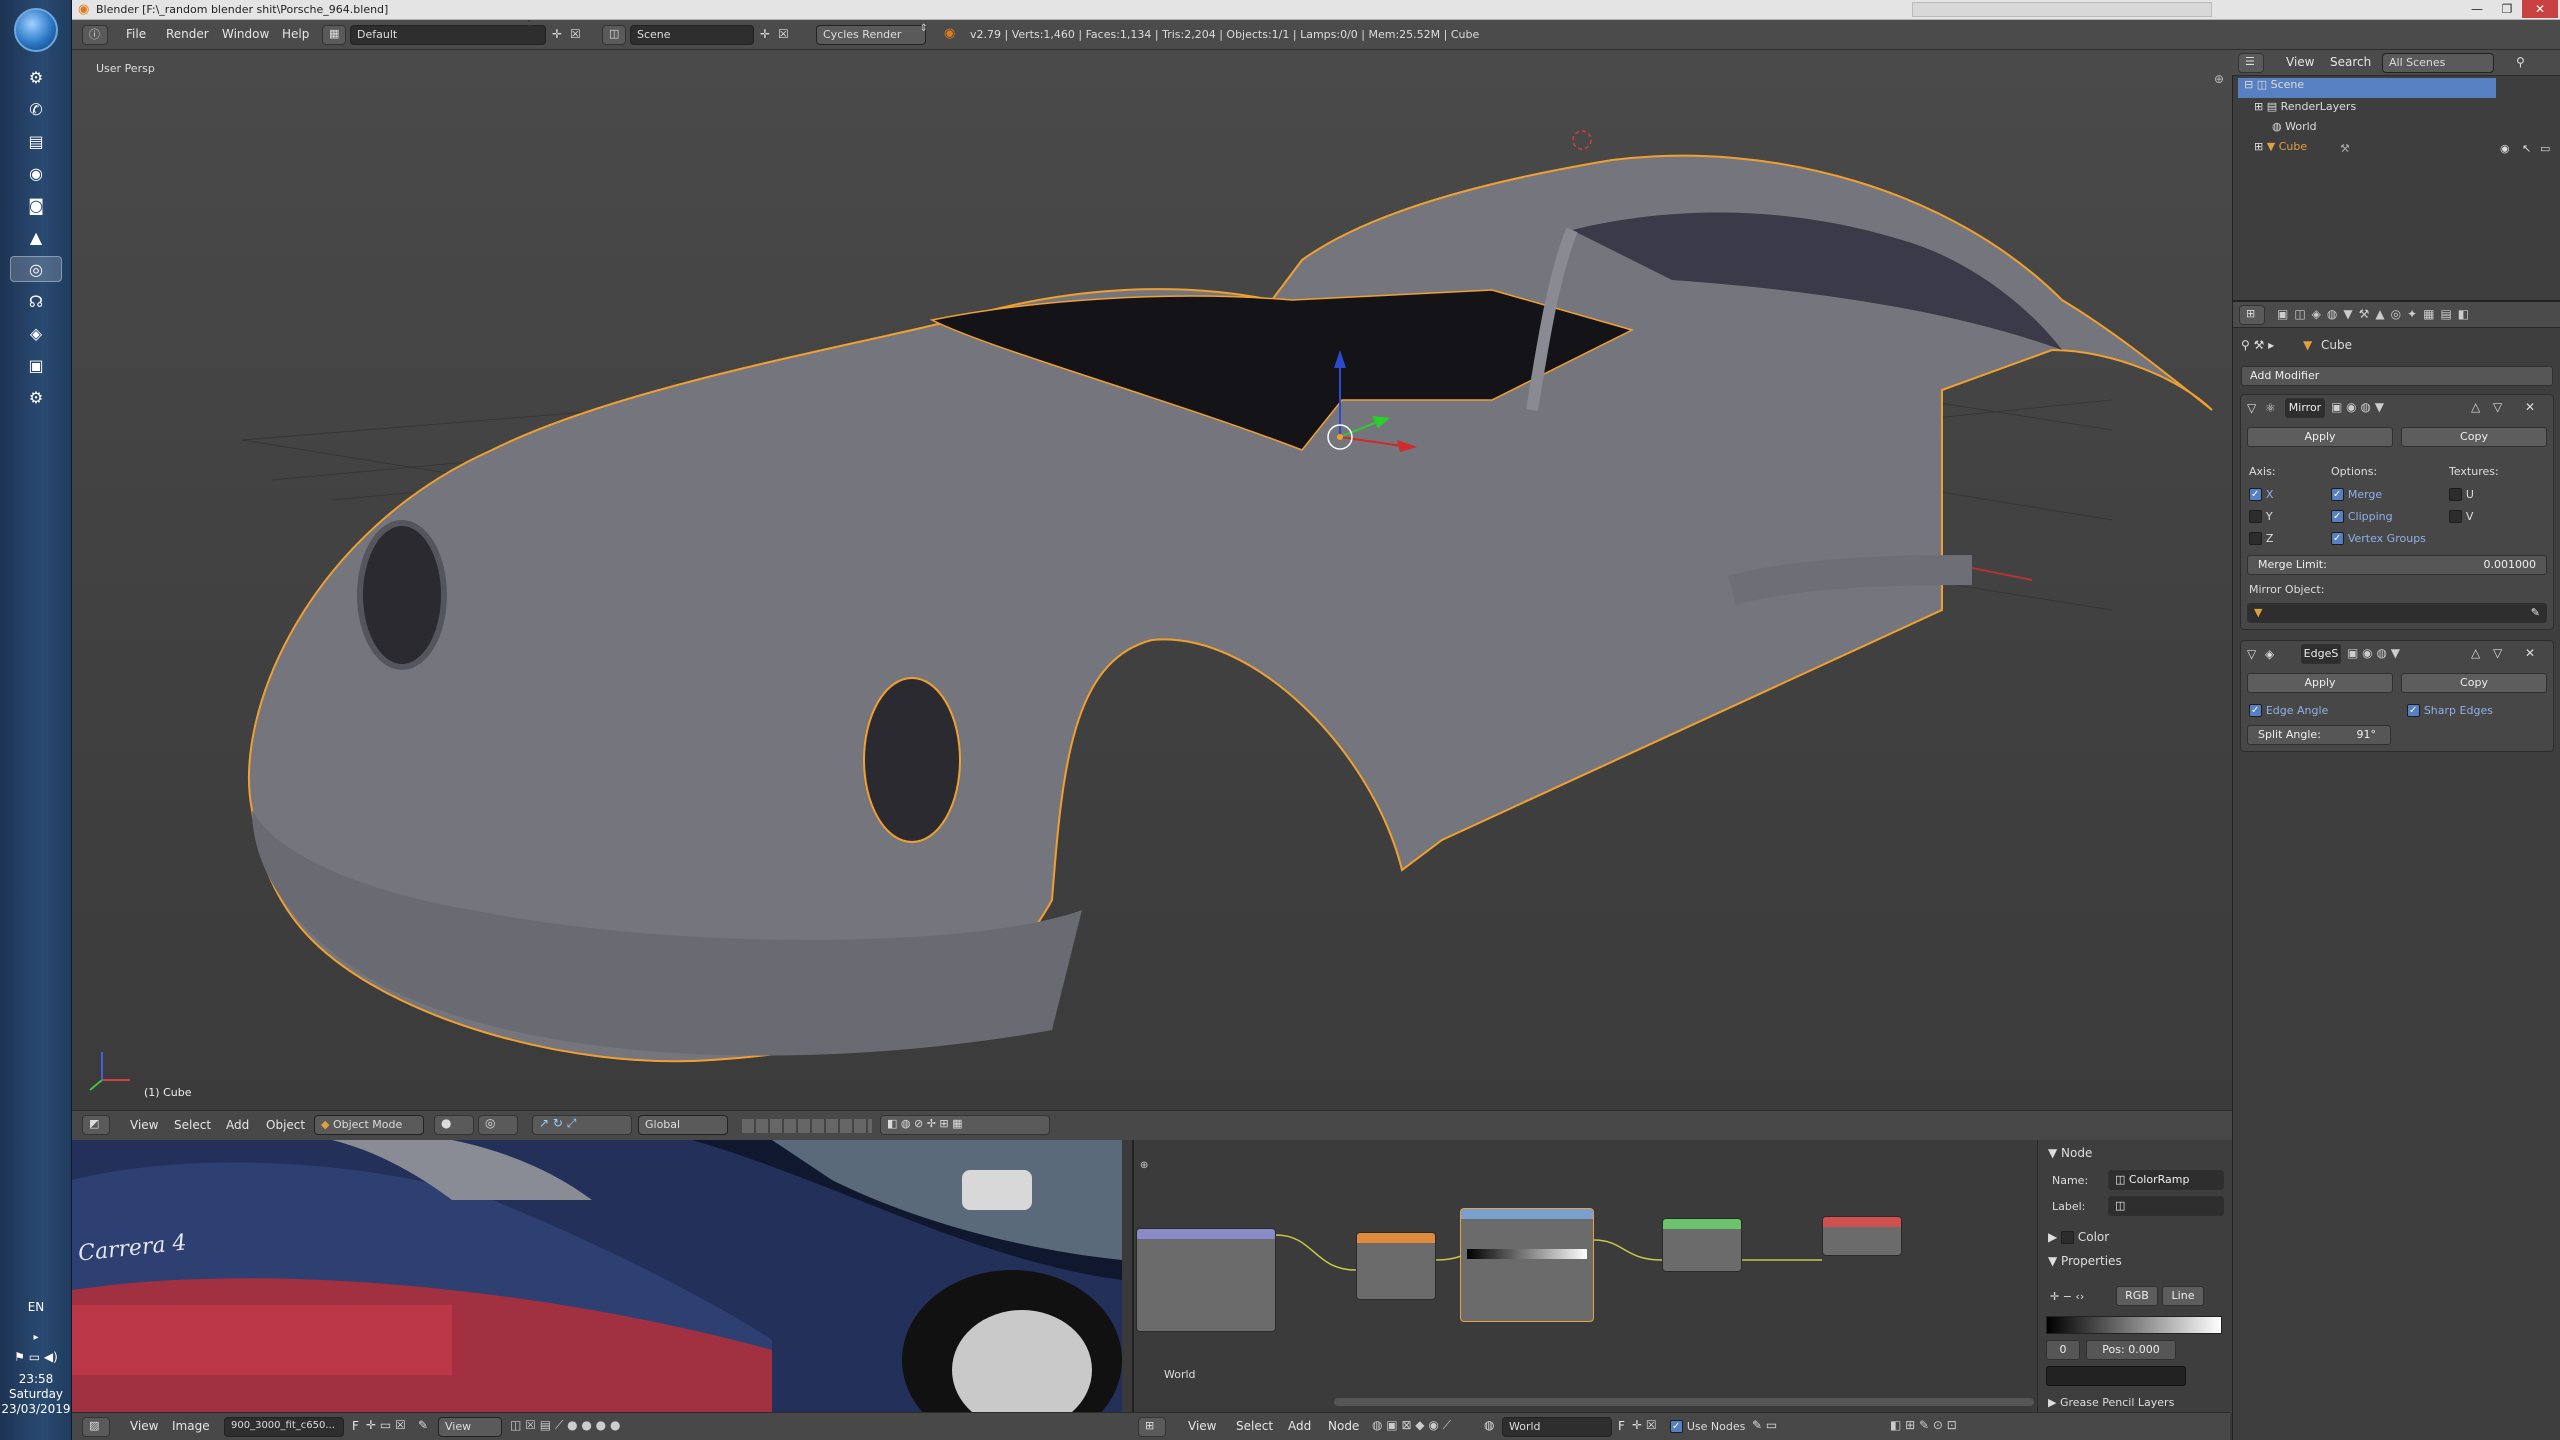  What do you see at coordinates (1343, 1426) in the screenshot?
I see `node-menu-node: Node` at bounding box center [1343, 1426].